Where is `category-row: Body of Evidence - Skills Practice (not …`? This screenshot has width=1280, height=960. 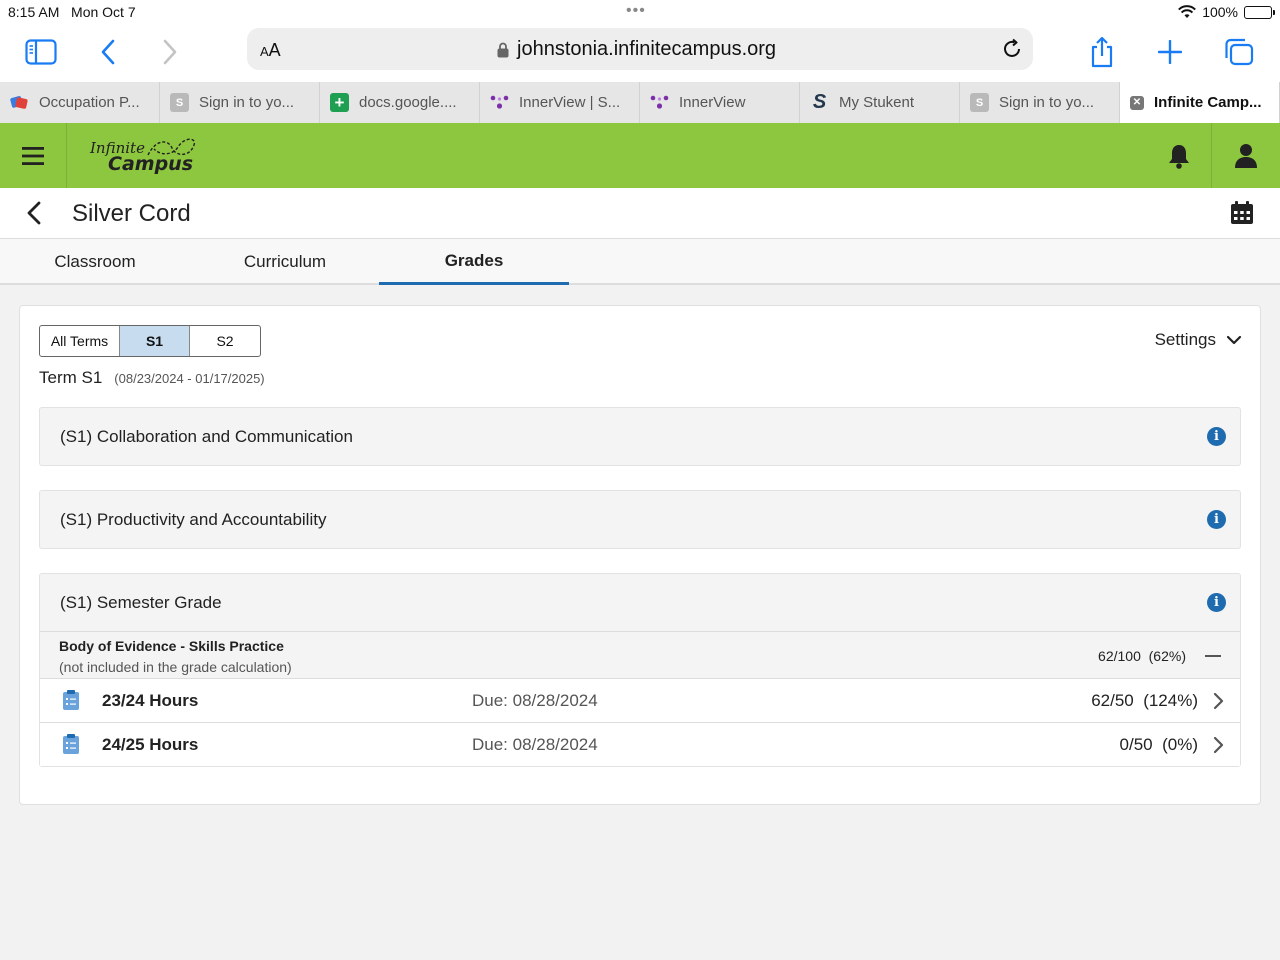
category-row: Body of Evidence - Skills Practice (not … is located at coordinates (640, 654).